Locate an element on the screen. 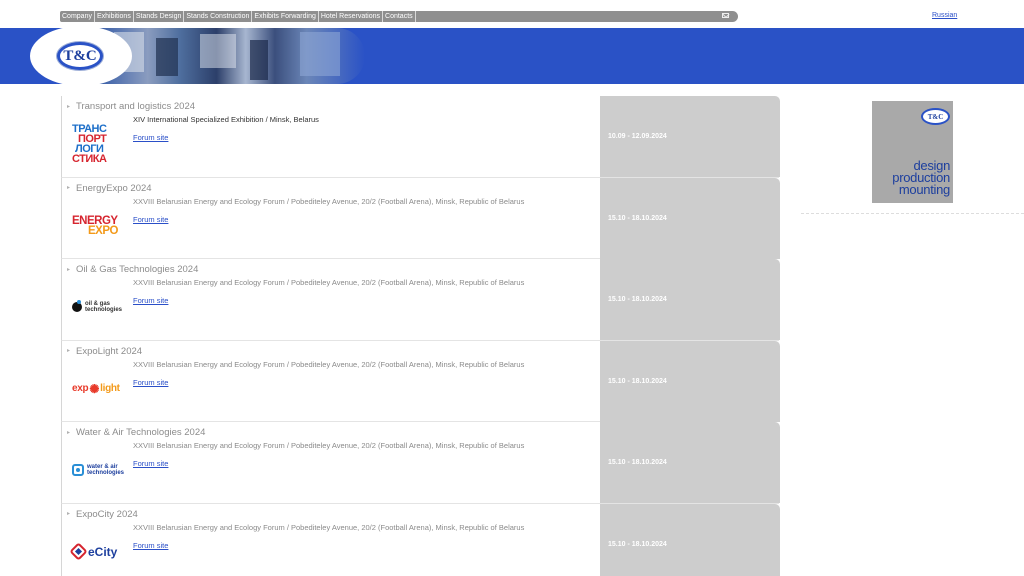 The image size is (1024, 576). exhibition-title: ▸ Oil & Gas Technologies 2024 is located at coordinates (133, 269).